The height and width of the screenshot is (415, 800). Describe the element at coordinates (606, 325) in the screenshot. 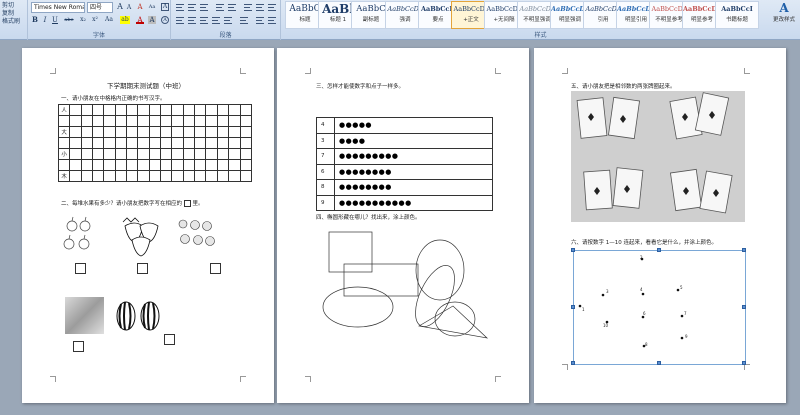

I see `dot-number: 10` at that location.